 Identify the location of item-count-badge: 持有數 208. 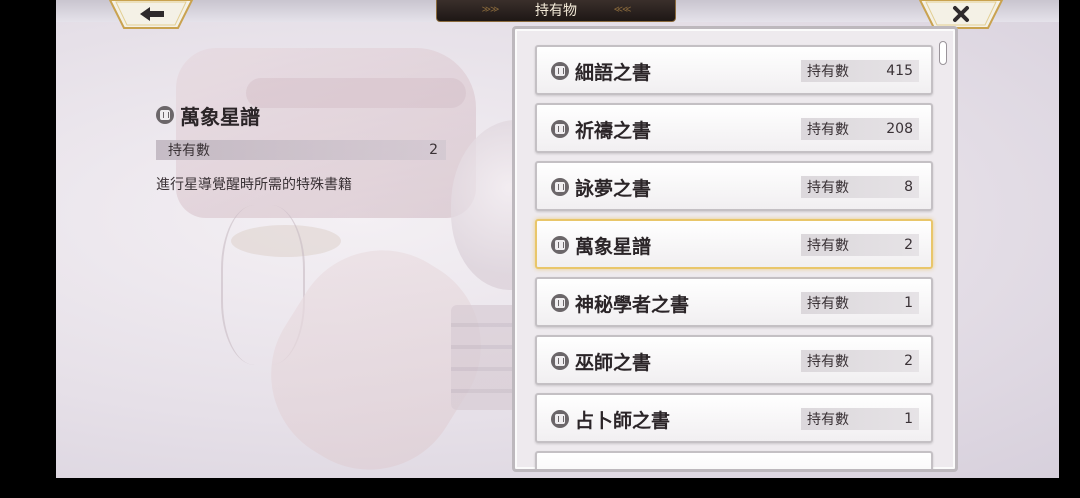
(860, 129).